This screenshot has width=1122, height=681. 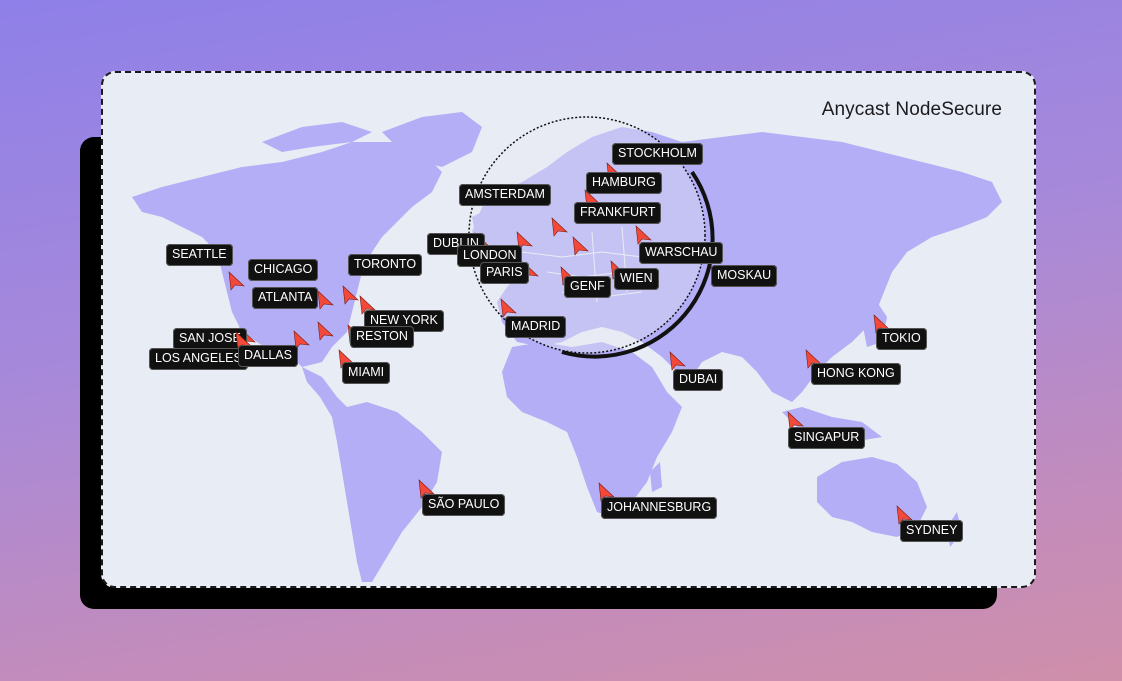 I want to click on location-label-warschau: WARSCHAU, so click(x=681, y=253).